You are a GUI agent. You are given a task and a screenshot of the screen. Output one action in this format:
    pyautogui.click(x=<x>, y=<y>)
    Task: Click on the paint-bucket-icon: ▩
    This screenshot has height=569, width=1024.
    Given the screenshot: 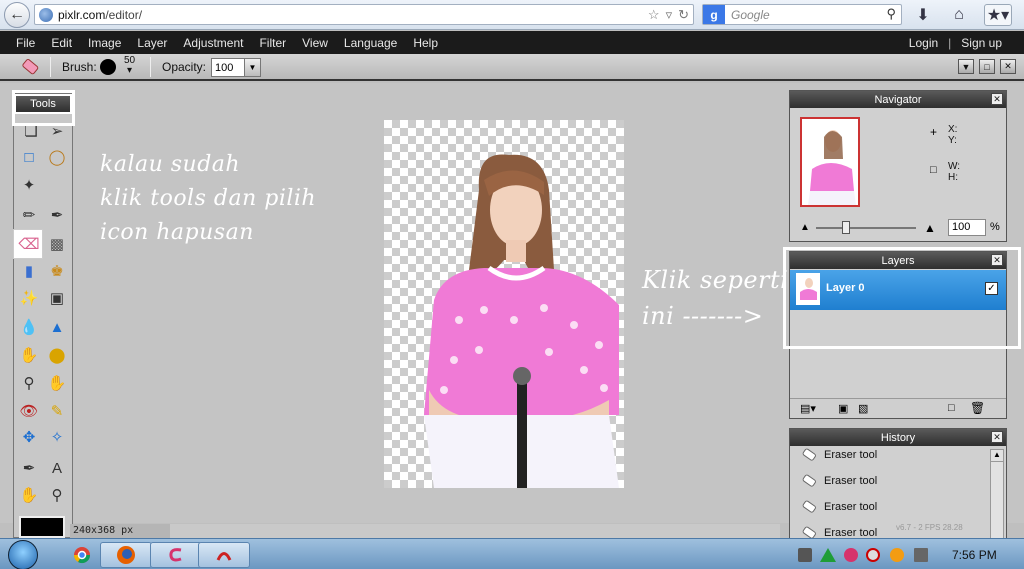 What is the action you would take?
    pyautogui.click(x=57, y=244)
    